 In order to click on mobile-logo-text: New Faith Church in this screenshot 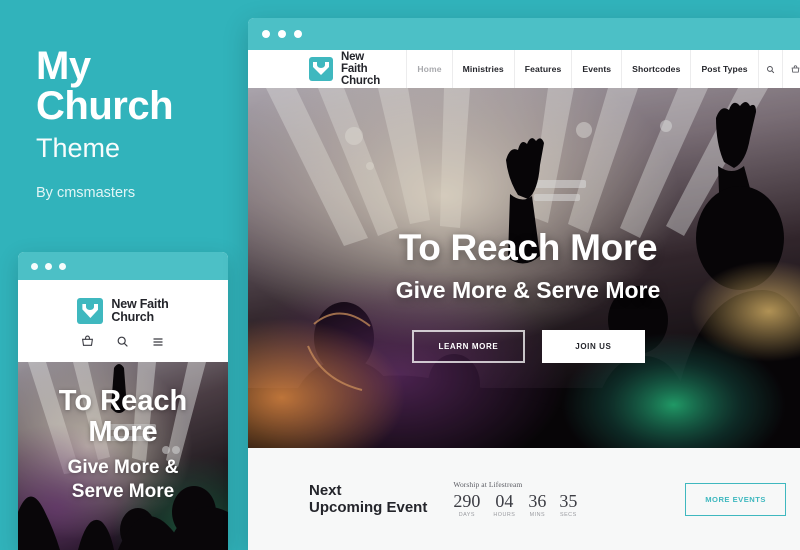, I will do `click(139, 311)`.